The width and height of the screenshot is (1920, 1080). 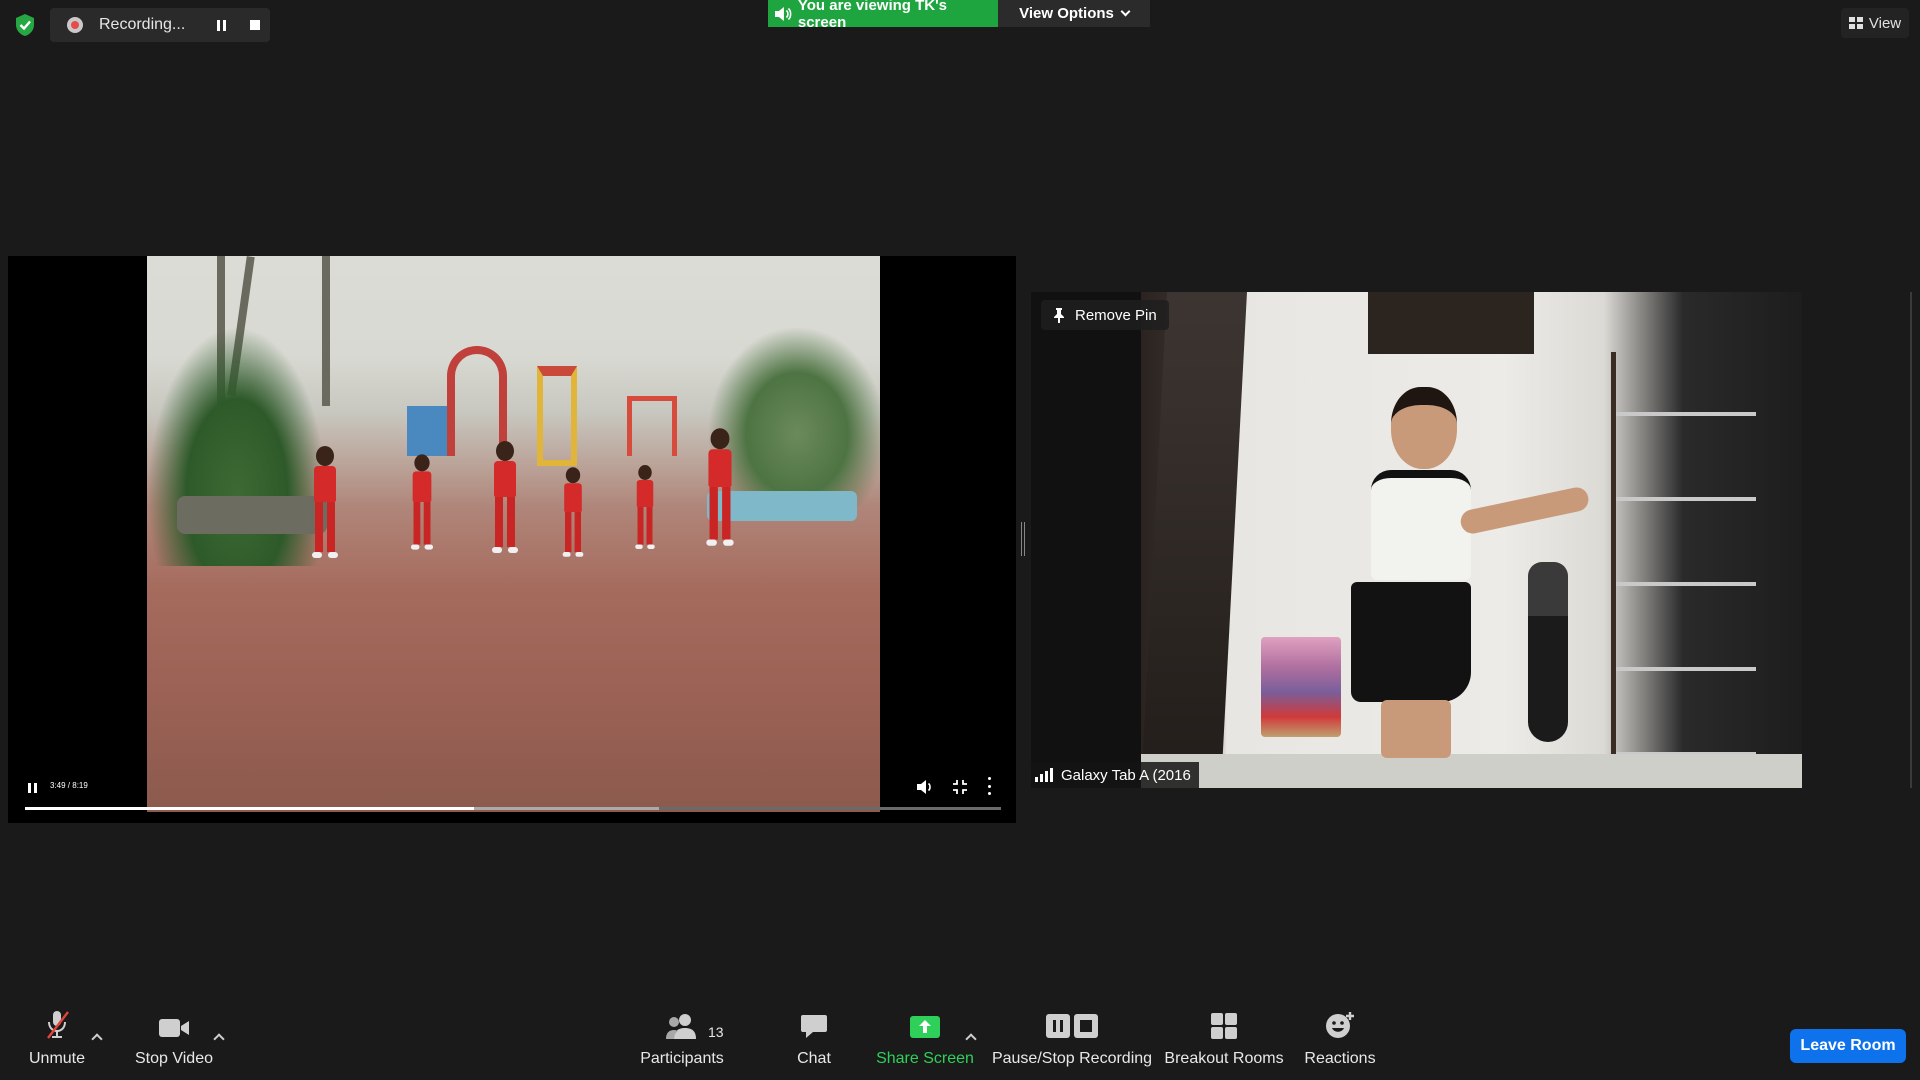 I want to click on view-button: View, so click(x=1875, y=23).